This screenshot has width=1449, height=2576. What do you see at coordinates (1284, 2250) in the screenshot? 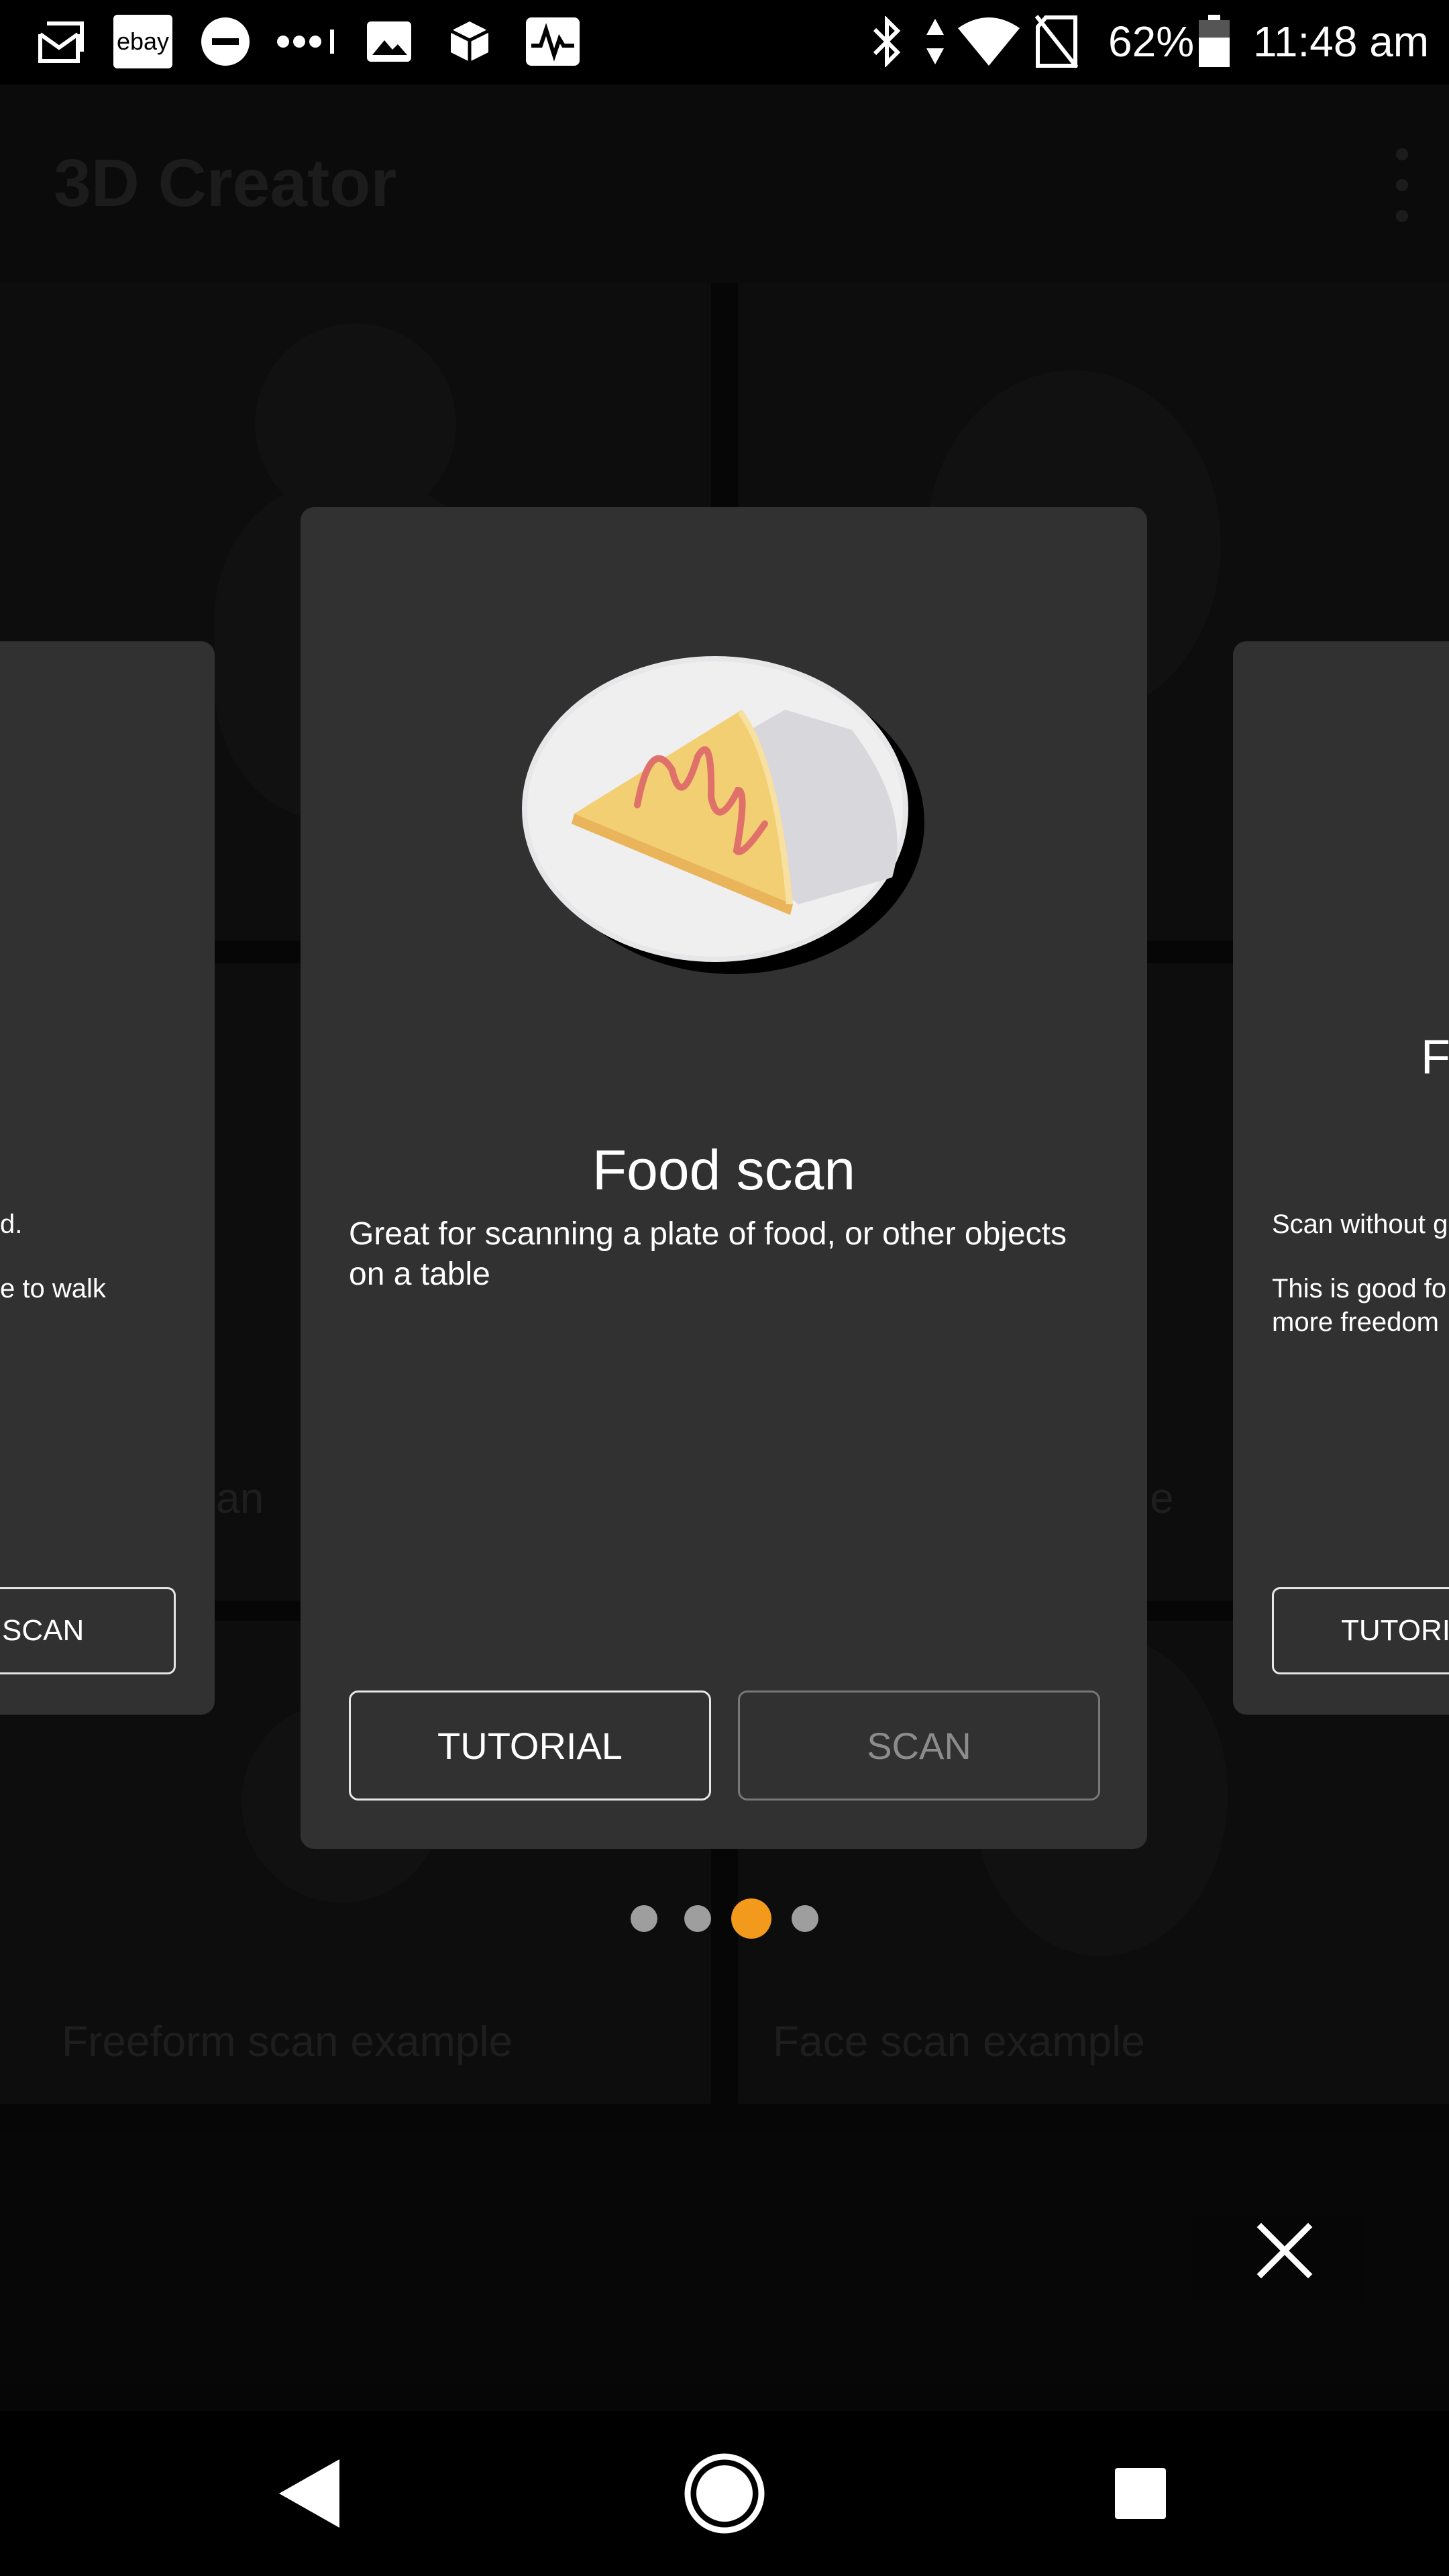
I see `close-icon` at bounding box center [1284, 2250].